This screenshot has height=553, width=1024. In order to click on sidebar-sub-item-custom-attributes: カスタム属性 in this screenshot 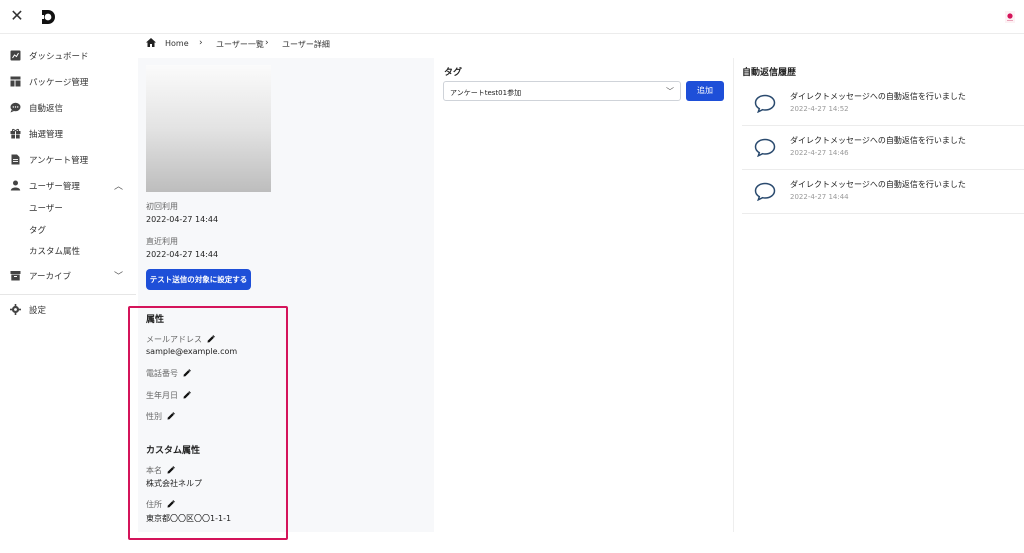, I will do `click(54, 251)`.